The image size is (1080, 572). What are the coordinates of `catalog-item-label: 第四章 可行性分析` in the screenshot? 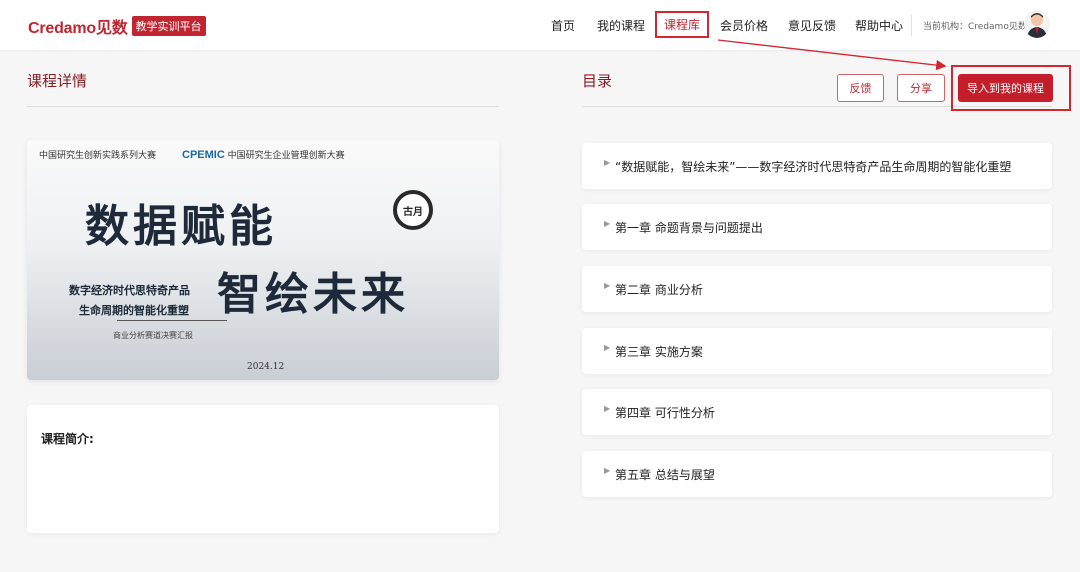 It's located at (665, 413).